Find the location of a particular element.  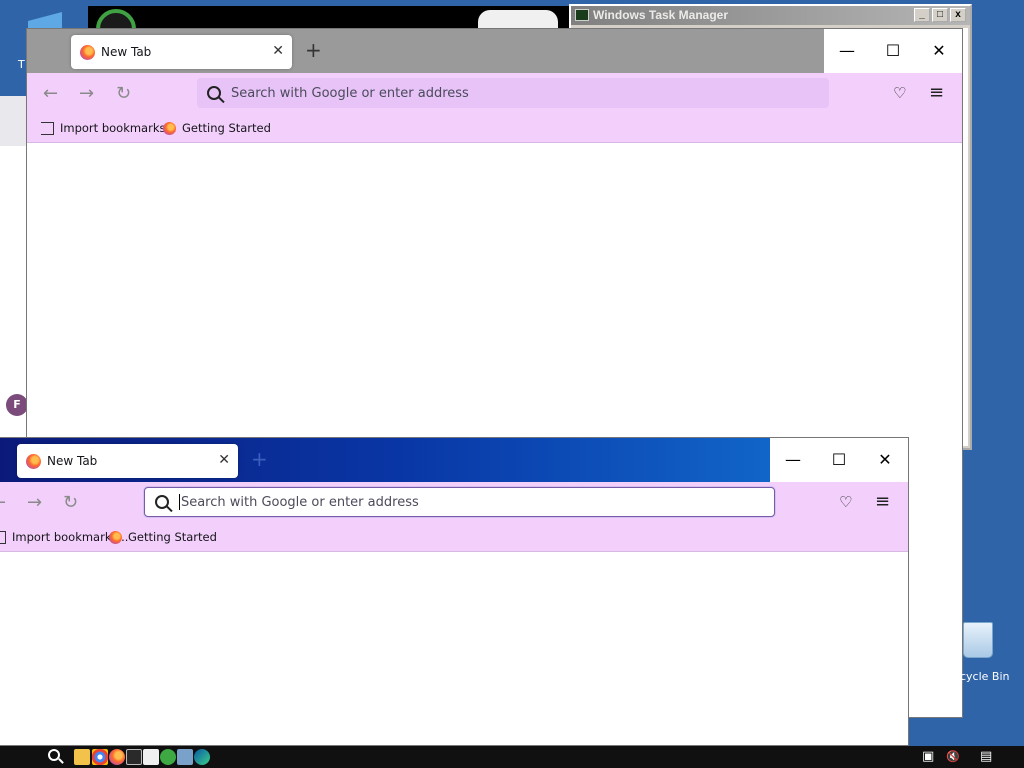

task-manager-maximize-button: □ is located at coordinates (940, 15).